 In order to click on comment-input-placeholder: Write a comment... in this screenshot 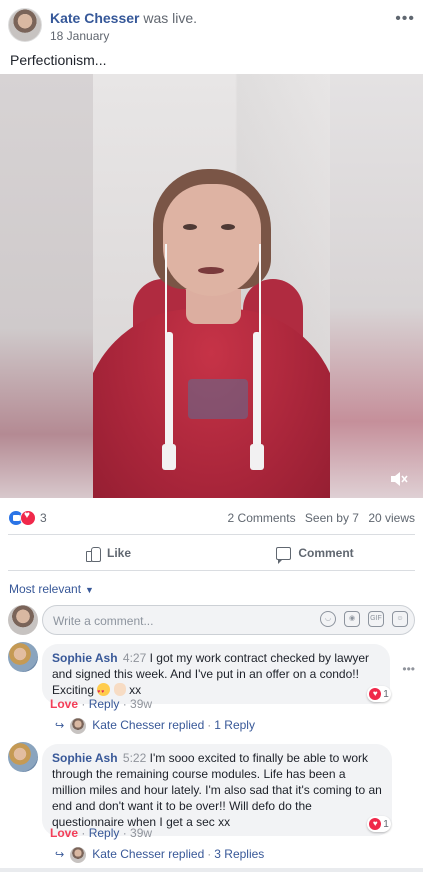, I will do `click(103, 621)`.